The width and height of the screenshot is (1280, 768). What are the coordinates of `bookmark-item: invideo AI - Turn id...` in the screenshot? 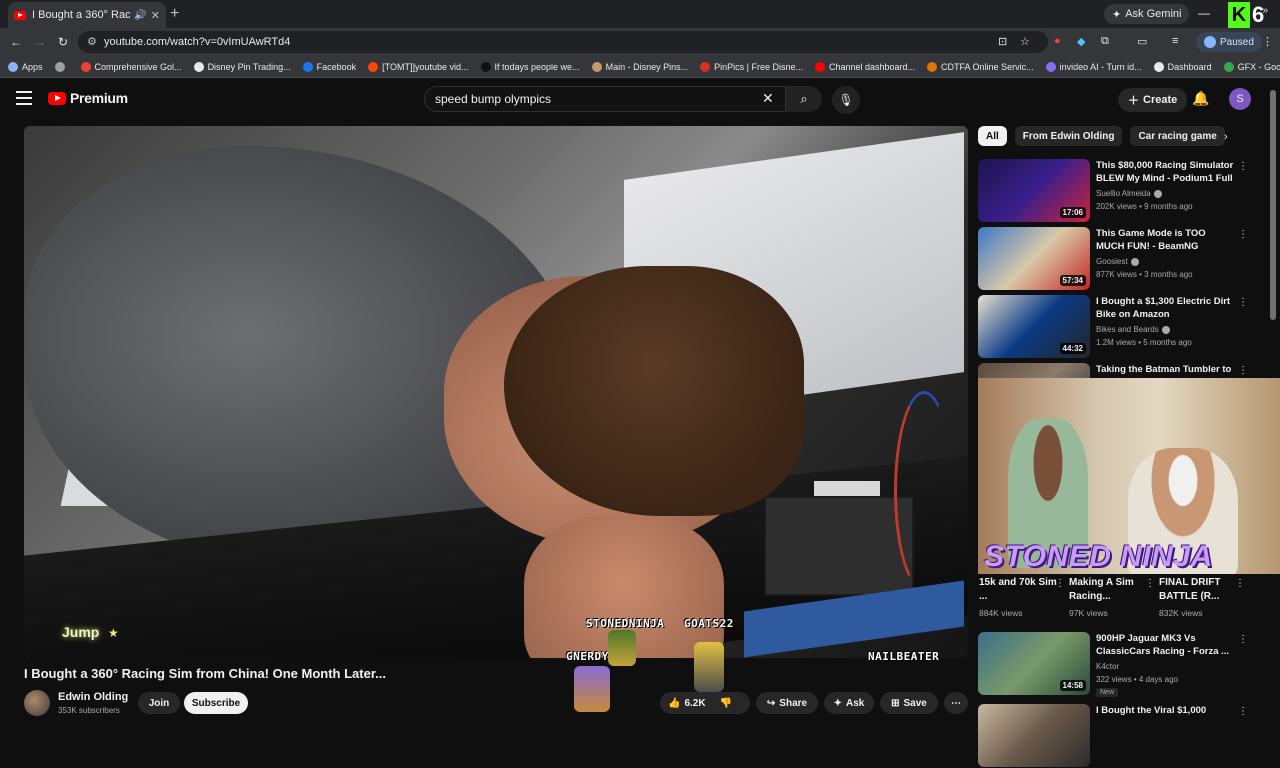 It's located at (1093, 66).